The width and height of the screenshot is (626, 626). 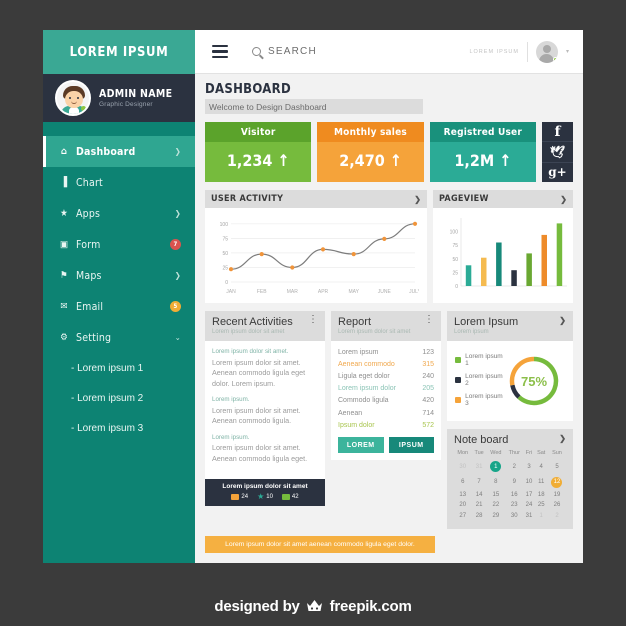 What do you see at coordinates (508, 254) in the screenshot?
I see `bar-chart-svg: 0 25 50 75 100` at bounding box center [508, 254].